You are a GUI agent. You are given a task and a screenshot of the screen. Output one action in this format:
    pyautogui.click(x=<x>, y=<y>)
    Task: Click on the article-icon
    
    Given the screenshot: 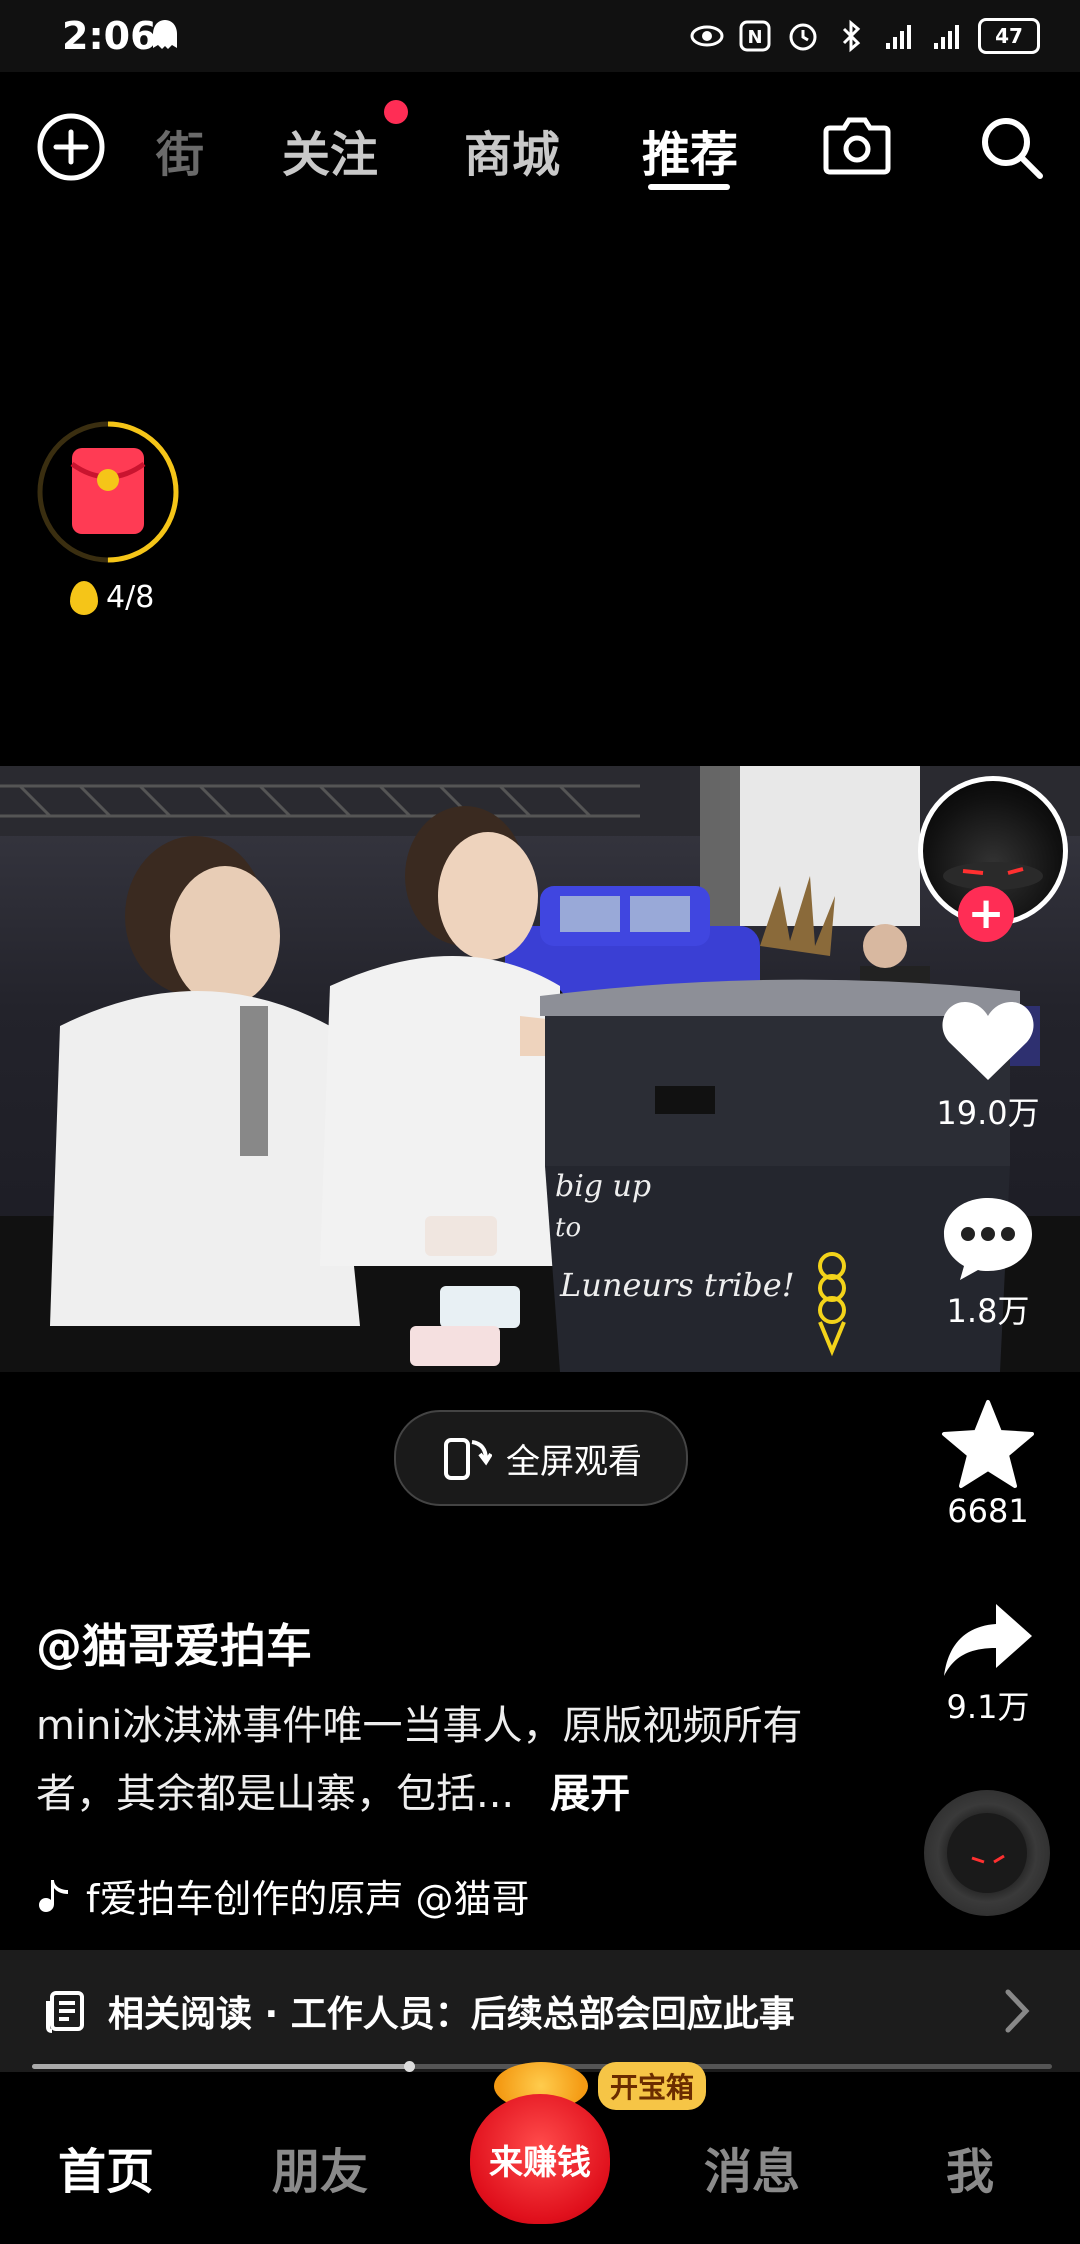 What is the action you would take?
    pyautogui.click(x=65, y=2012)
    